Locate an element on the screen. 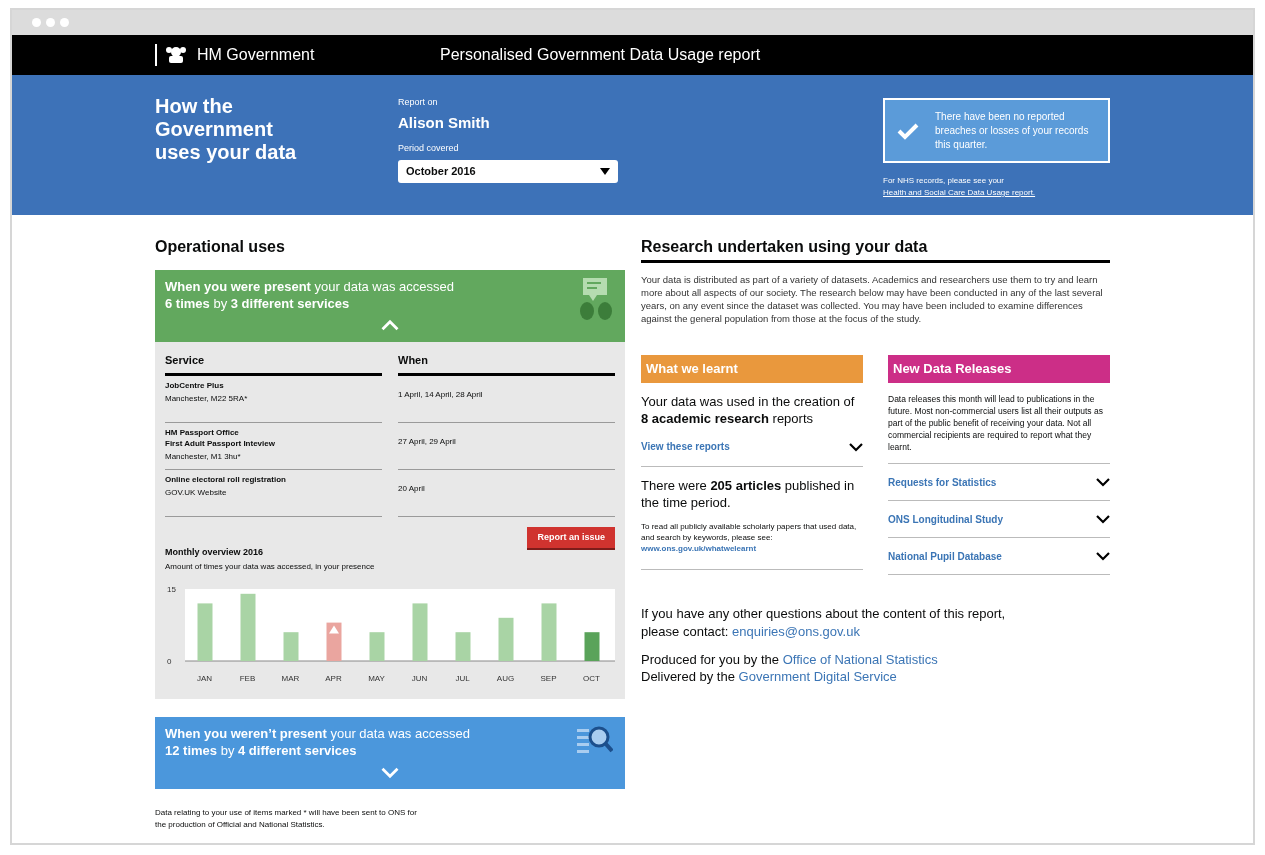 Image resolution: width=1265 pixels, height=855 pixels. service-location: GOV.UK Website is located at coordinates (196, 492).